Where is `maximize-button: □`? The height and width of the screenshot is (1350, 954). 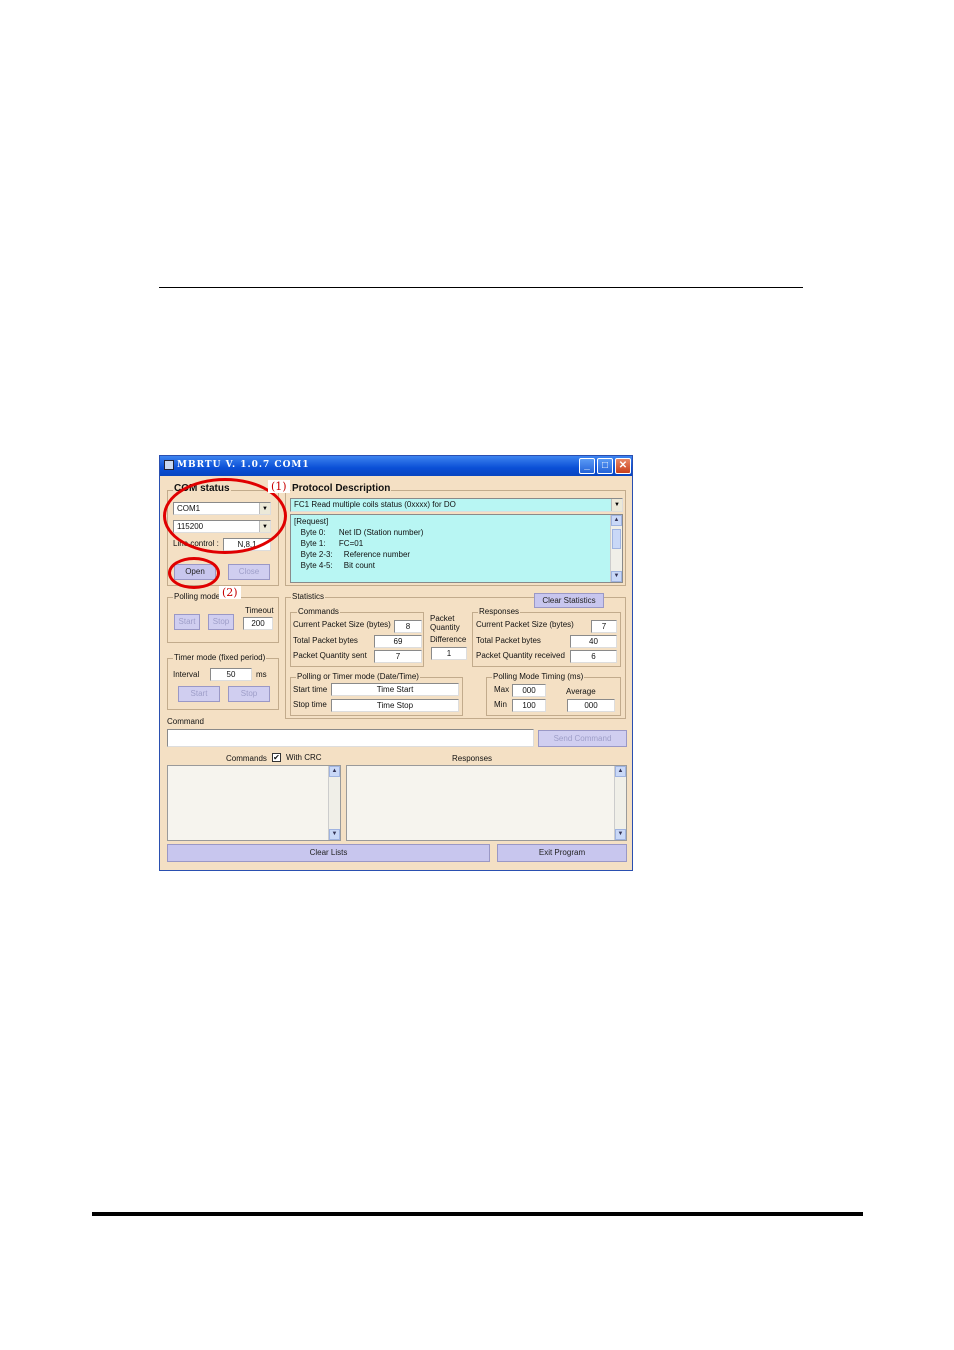
maximize-button: □ is located at coordinates (605, 466).